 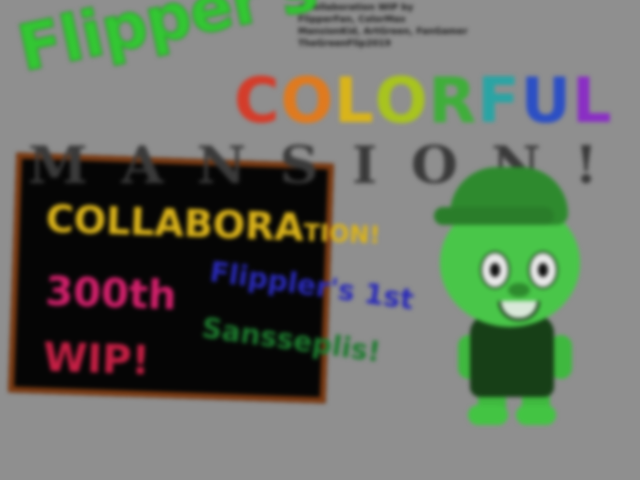 I want to click on character-eye-left, so click(x=495, y=270).